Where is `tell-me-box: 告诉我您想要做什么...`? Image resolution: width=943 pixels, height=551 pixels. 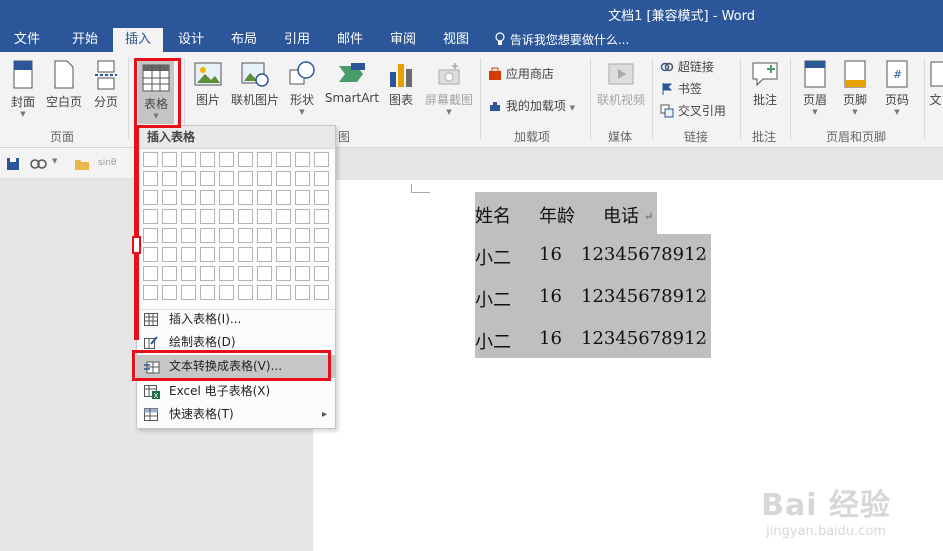 tell-me-box: 告诉我您想要做什么... is located at coordinates (569, 40).